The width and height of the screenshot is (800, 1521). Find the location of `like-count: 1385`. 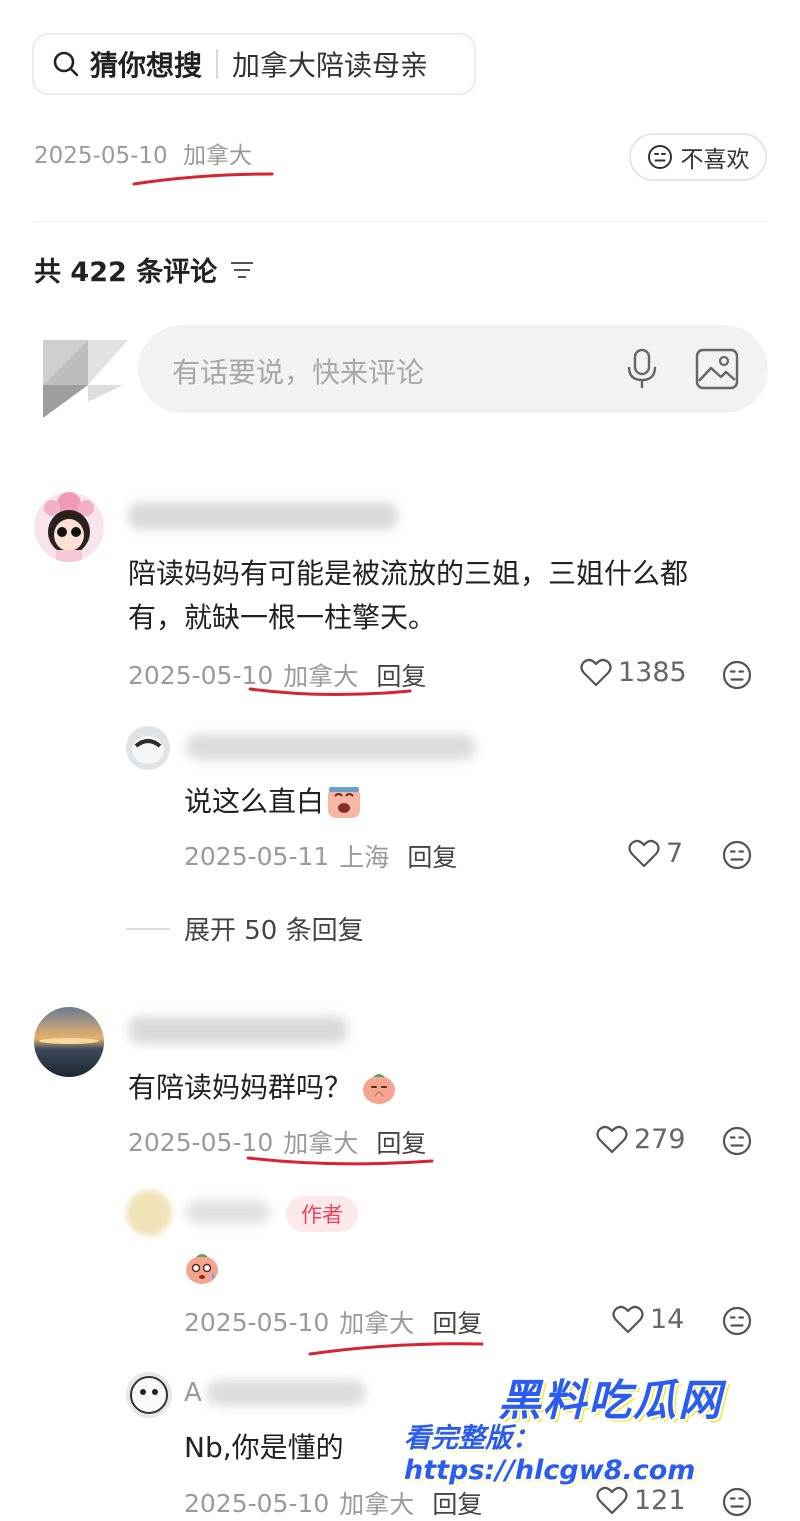

like-count: 1385 is located at coordinates (652, 672).